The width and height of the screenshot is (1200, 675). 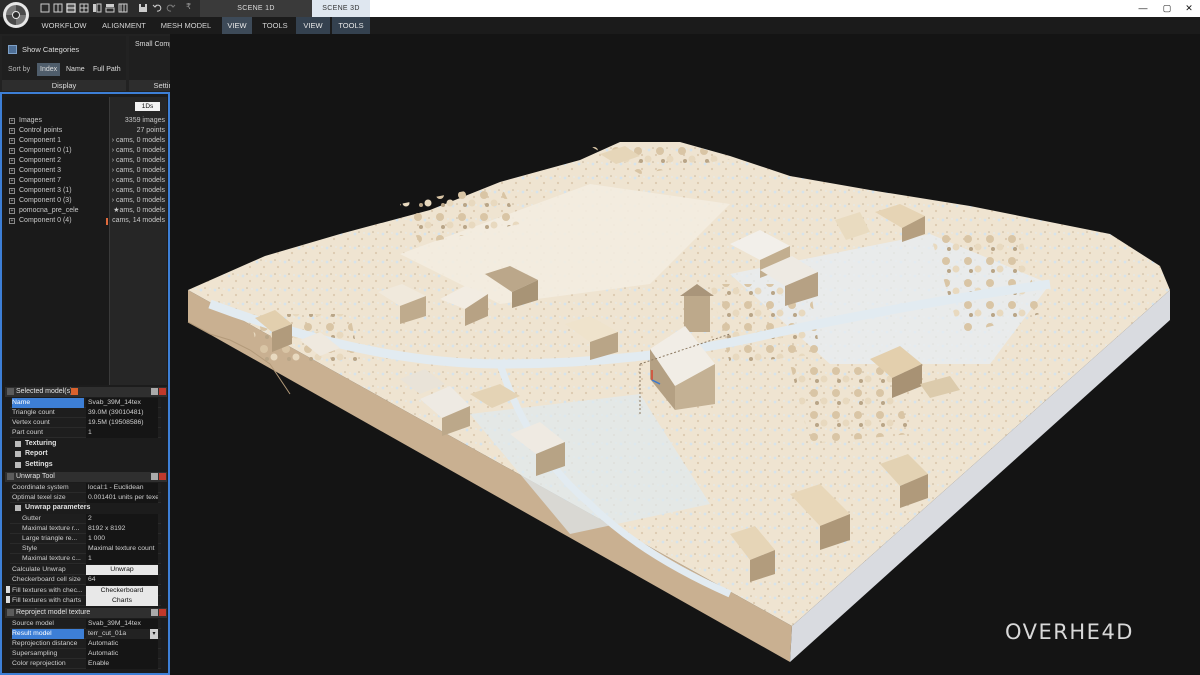 What do you see at coordinates (122, 634) in the screenshot?
I see `result-model-dropdown: terr_cut_01a ▾` at bounding box center [122, 634].